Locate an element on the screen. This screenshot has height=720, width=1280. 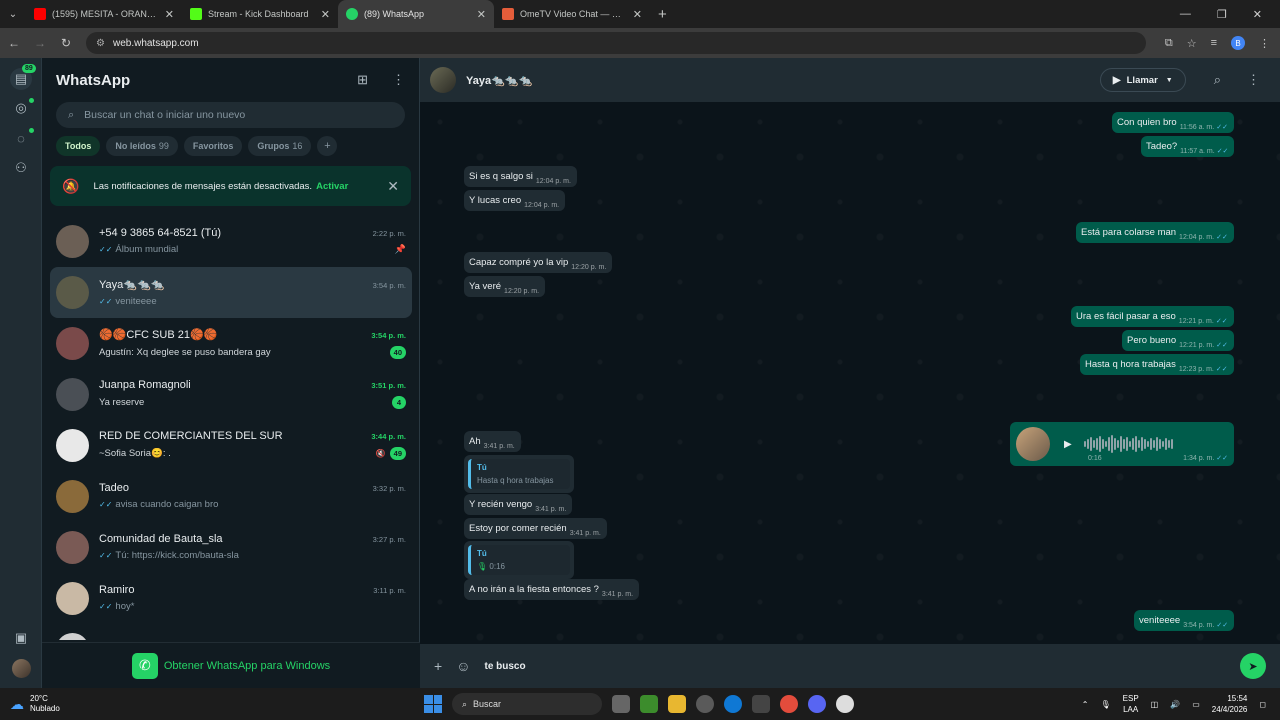
chip-no-leidos: No leídos 99 is located at coordinates (142, 146).